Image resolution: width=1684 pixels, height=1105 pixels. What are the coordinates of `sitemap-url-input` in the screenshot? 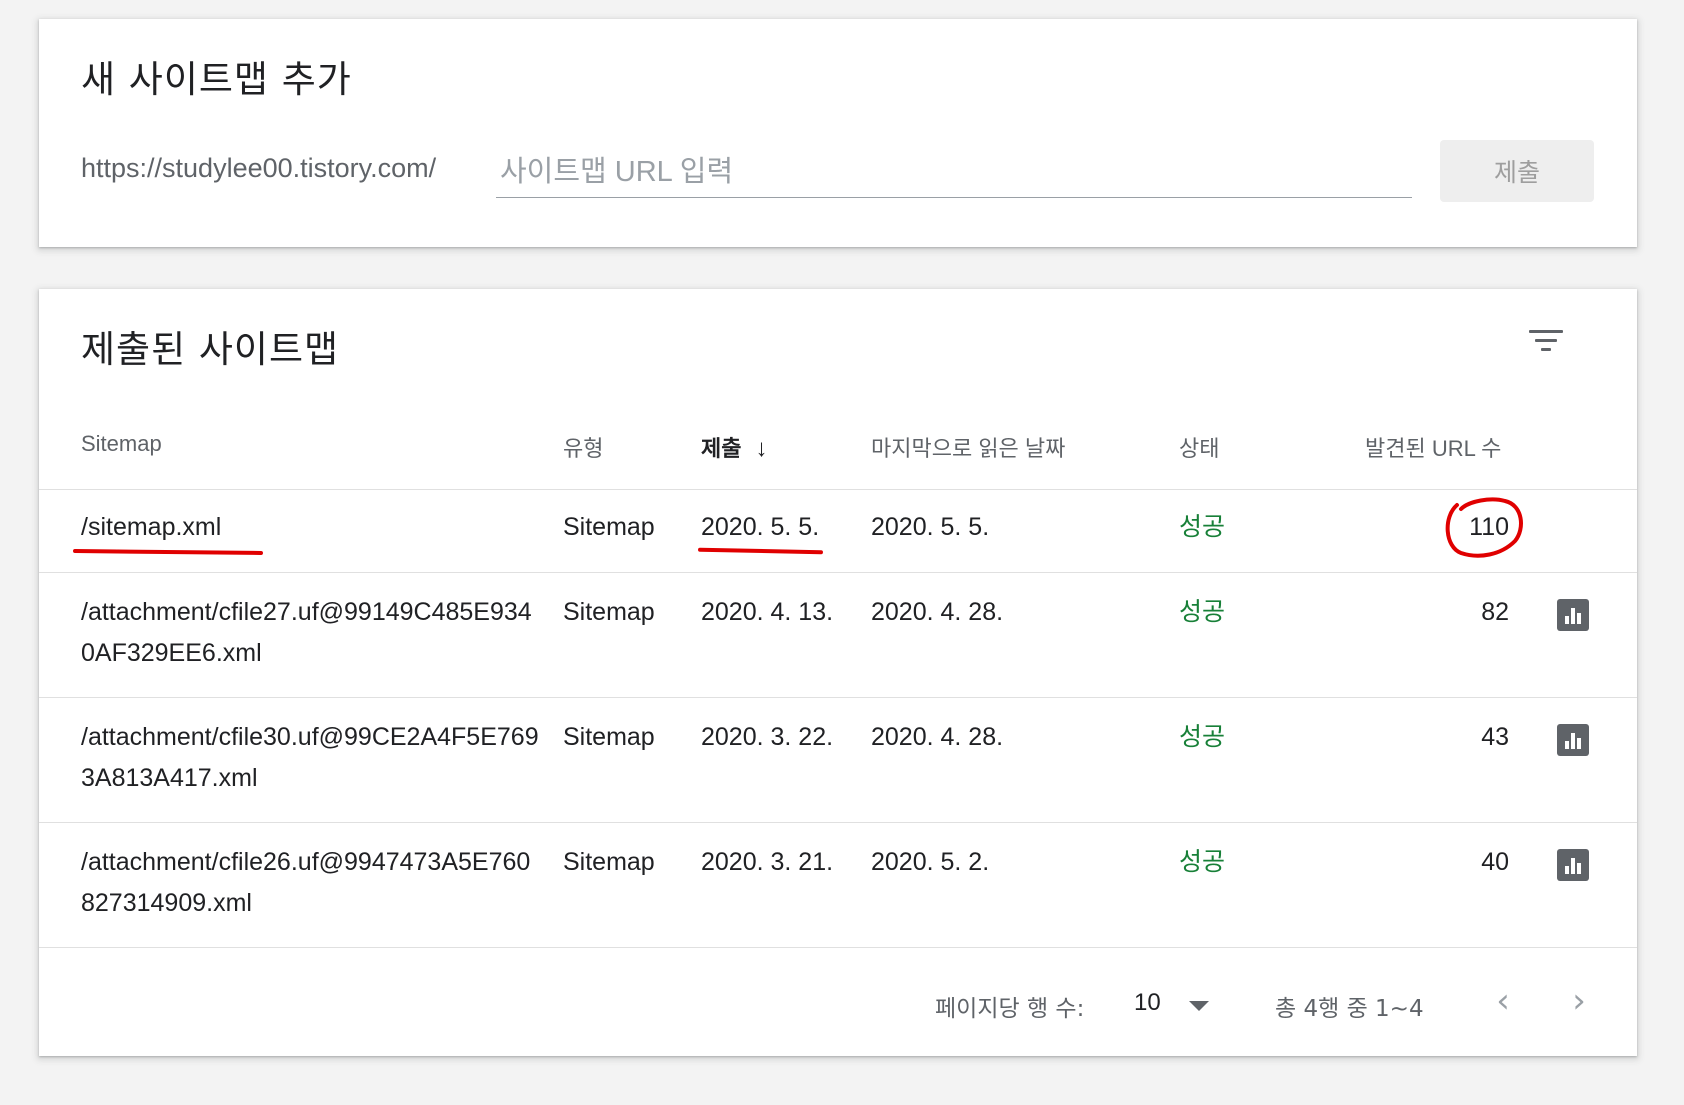 It's located at (954, 172).